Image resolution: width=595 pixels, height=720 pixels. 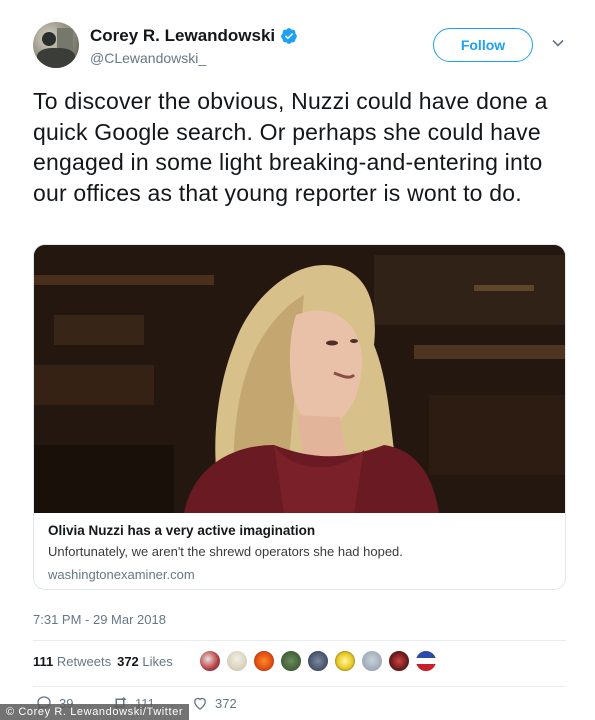 What do you see at coordinates (121, 574) in the screenshot?
I see `card-domain: washingtonexaminer.com` at bounding box center [121, 574].